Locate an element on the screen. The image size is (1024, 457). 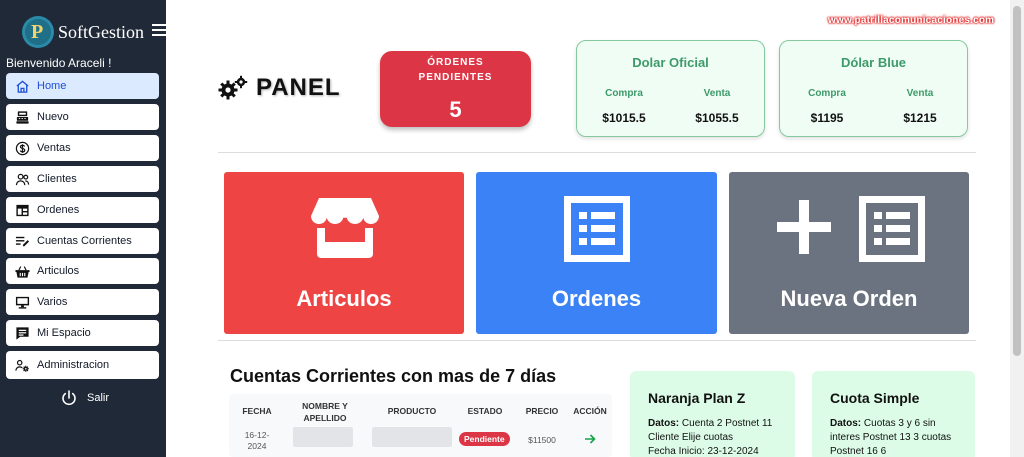
power-icon is located at coordinates (69, 398).